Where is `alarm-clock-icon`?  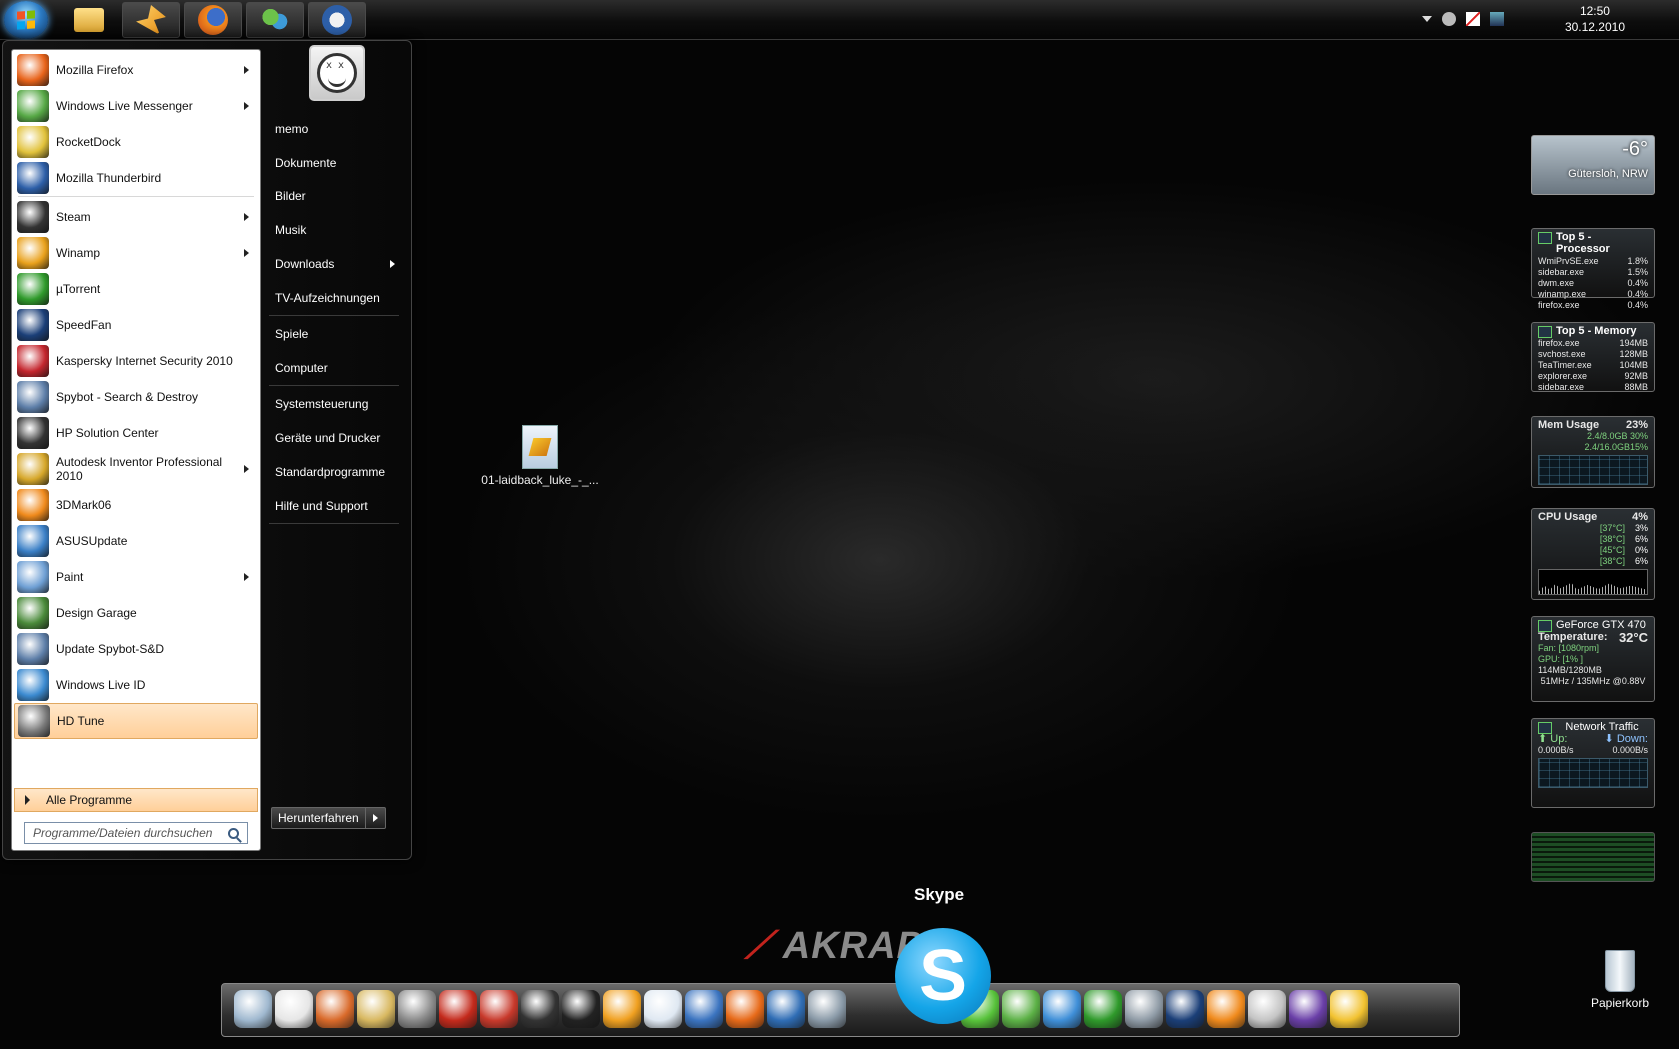 alarm-clock-icon is located at coordinates (499, 1009).